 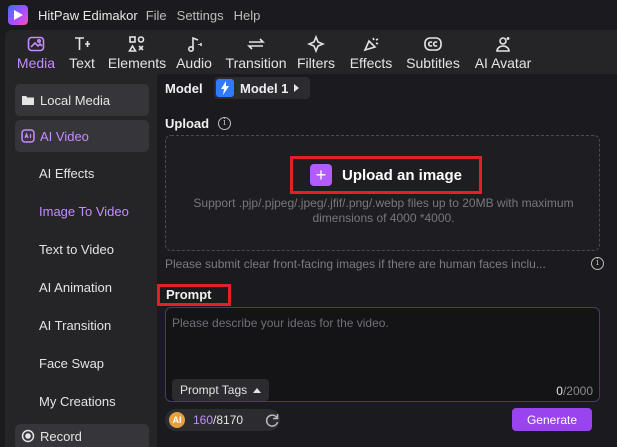 I want to click on sidebar-item-text-to-video: Text to Video, so click(x=76, y=249).